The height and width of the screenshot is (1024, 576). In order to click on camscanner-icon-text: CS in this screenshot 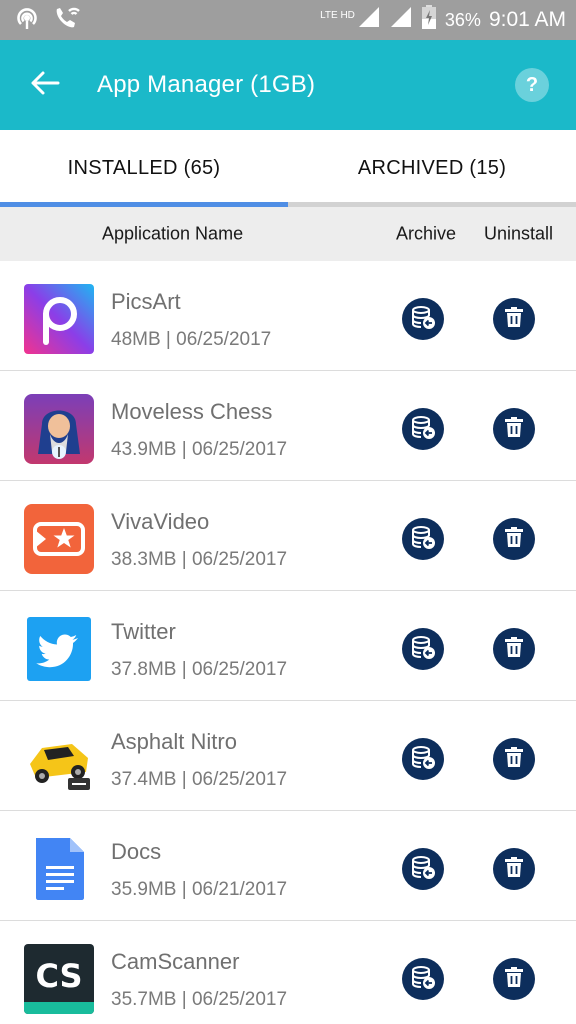, I will do `click(58, 976)`.